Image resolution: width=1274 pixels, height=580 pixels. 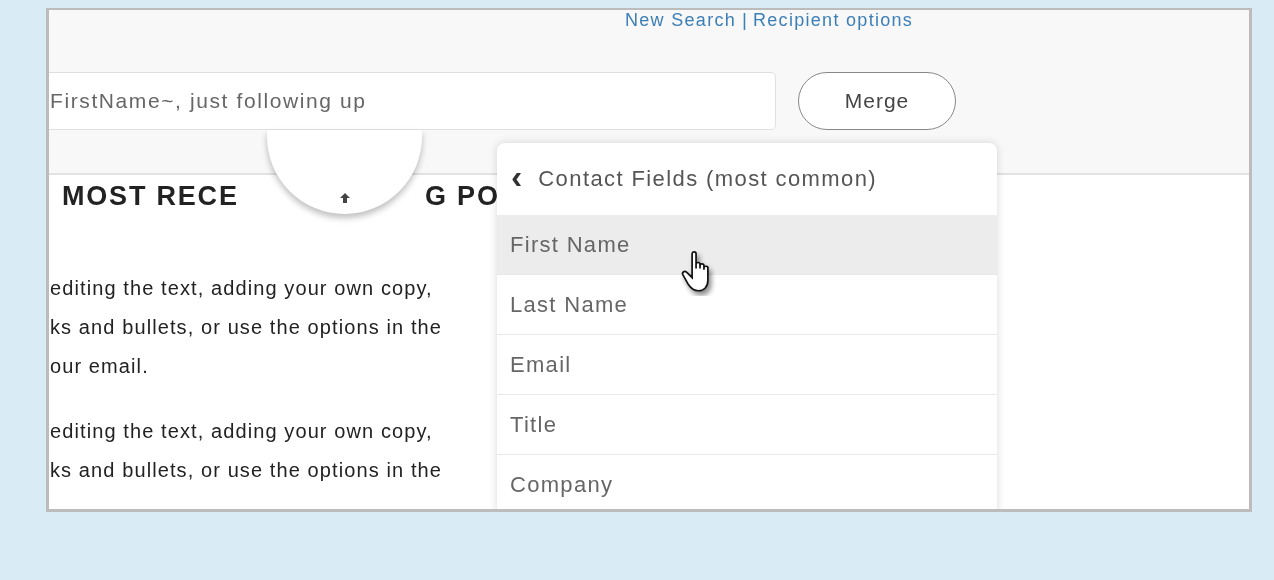 What do you see at coordinates (150, 196) in the screenshot?
I see `heading-text: MOST RECE` at bounding box center [150, 196].